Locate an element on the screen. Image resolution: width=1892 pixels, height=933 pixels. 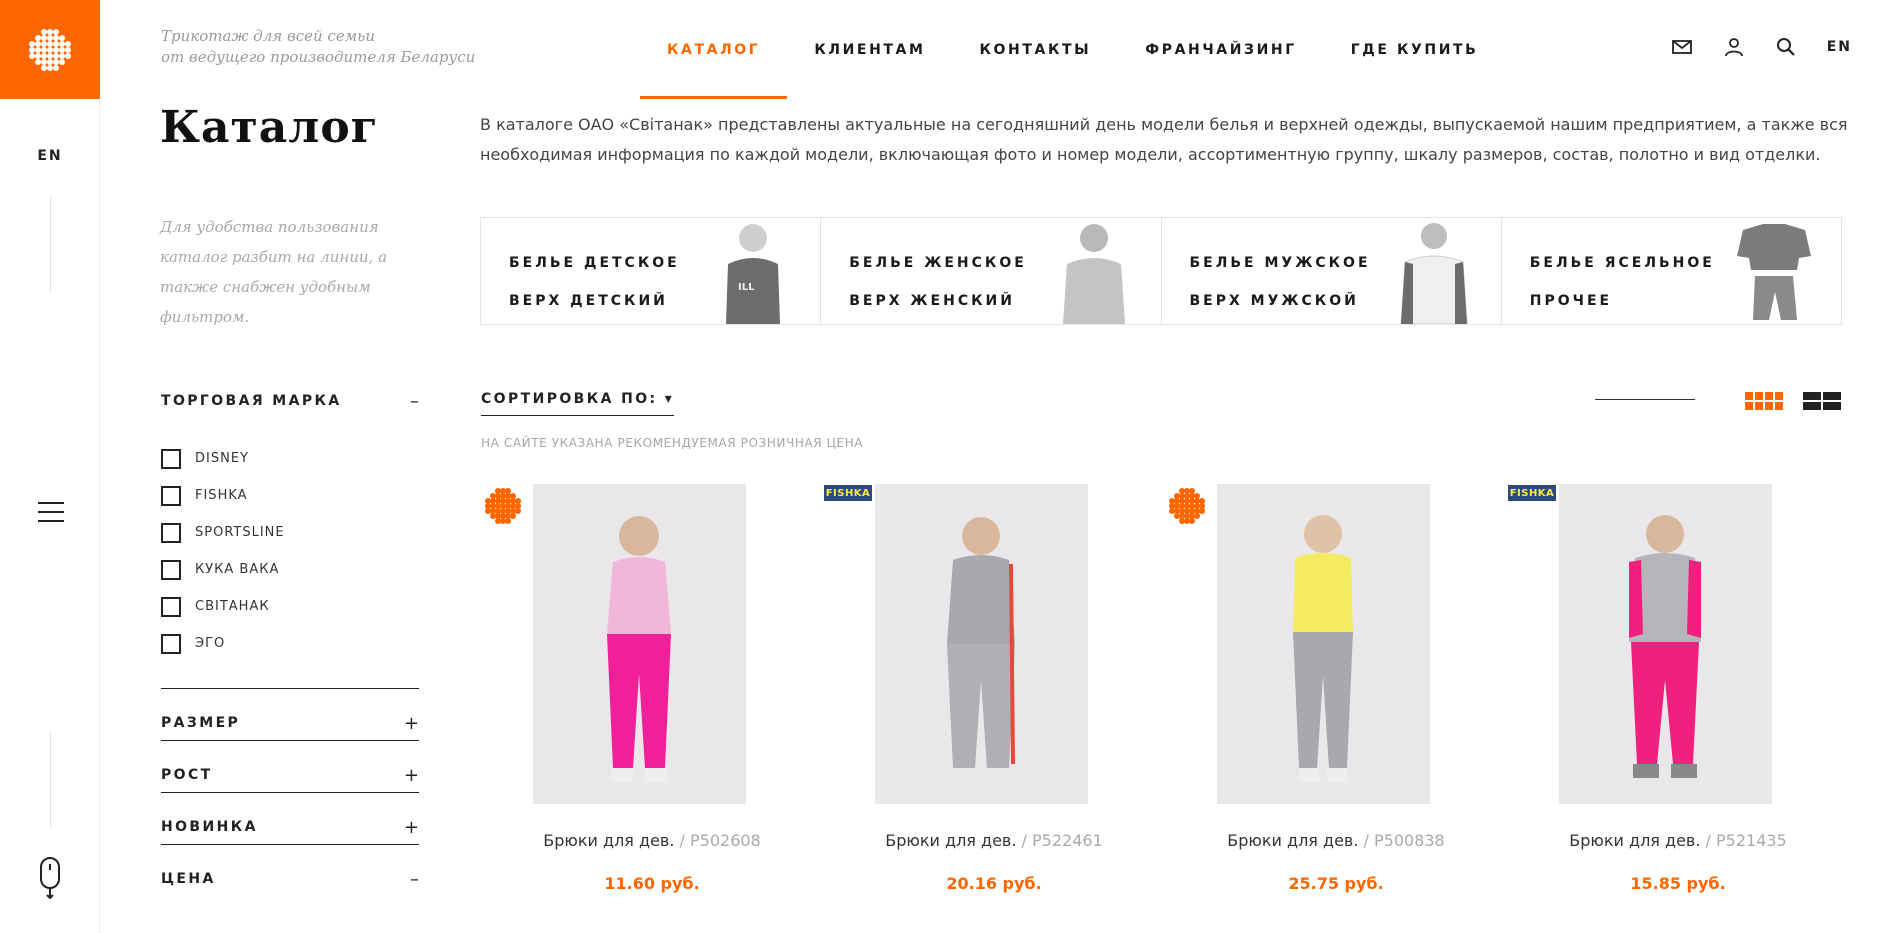
category-link: БЕЛЬЕ ЯСЕЛЬНОЕ is located at coordinates (1622, 263).